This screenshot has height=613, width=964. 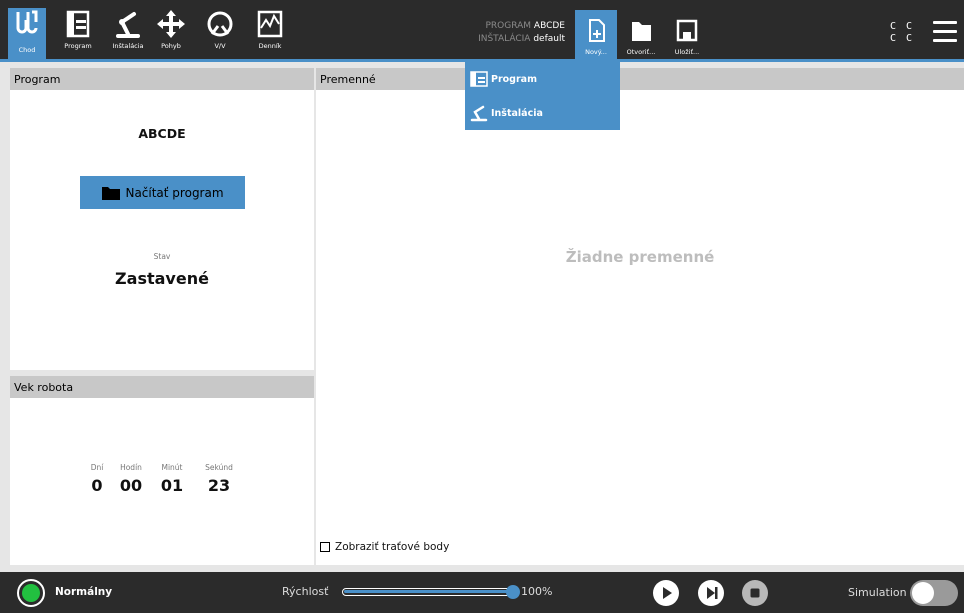 What do you see at coordinates (596, 29) in the screenshot?
I see `new-file-icon` at bounding box center [596, 29].